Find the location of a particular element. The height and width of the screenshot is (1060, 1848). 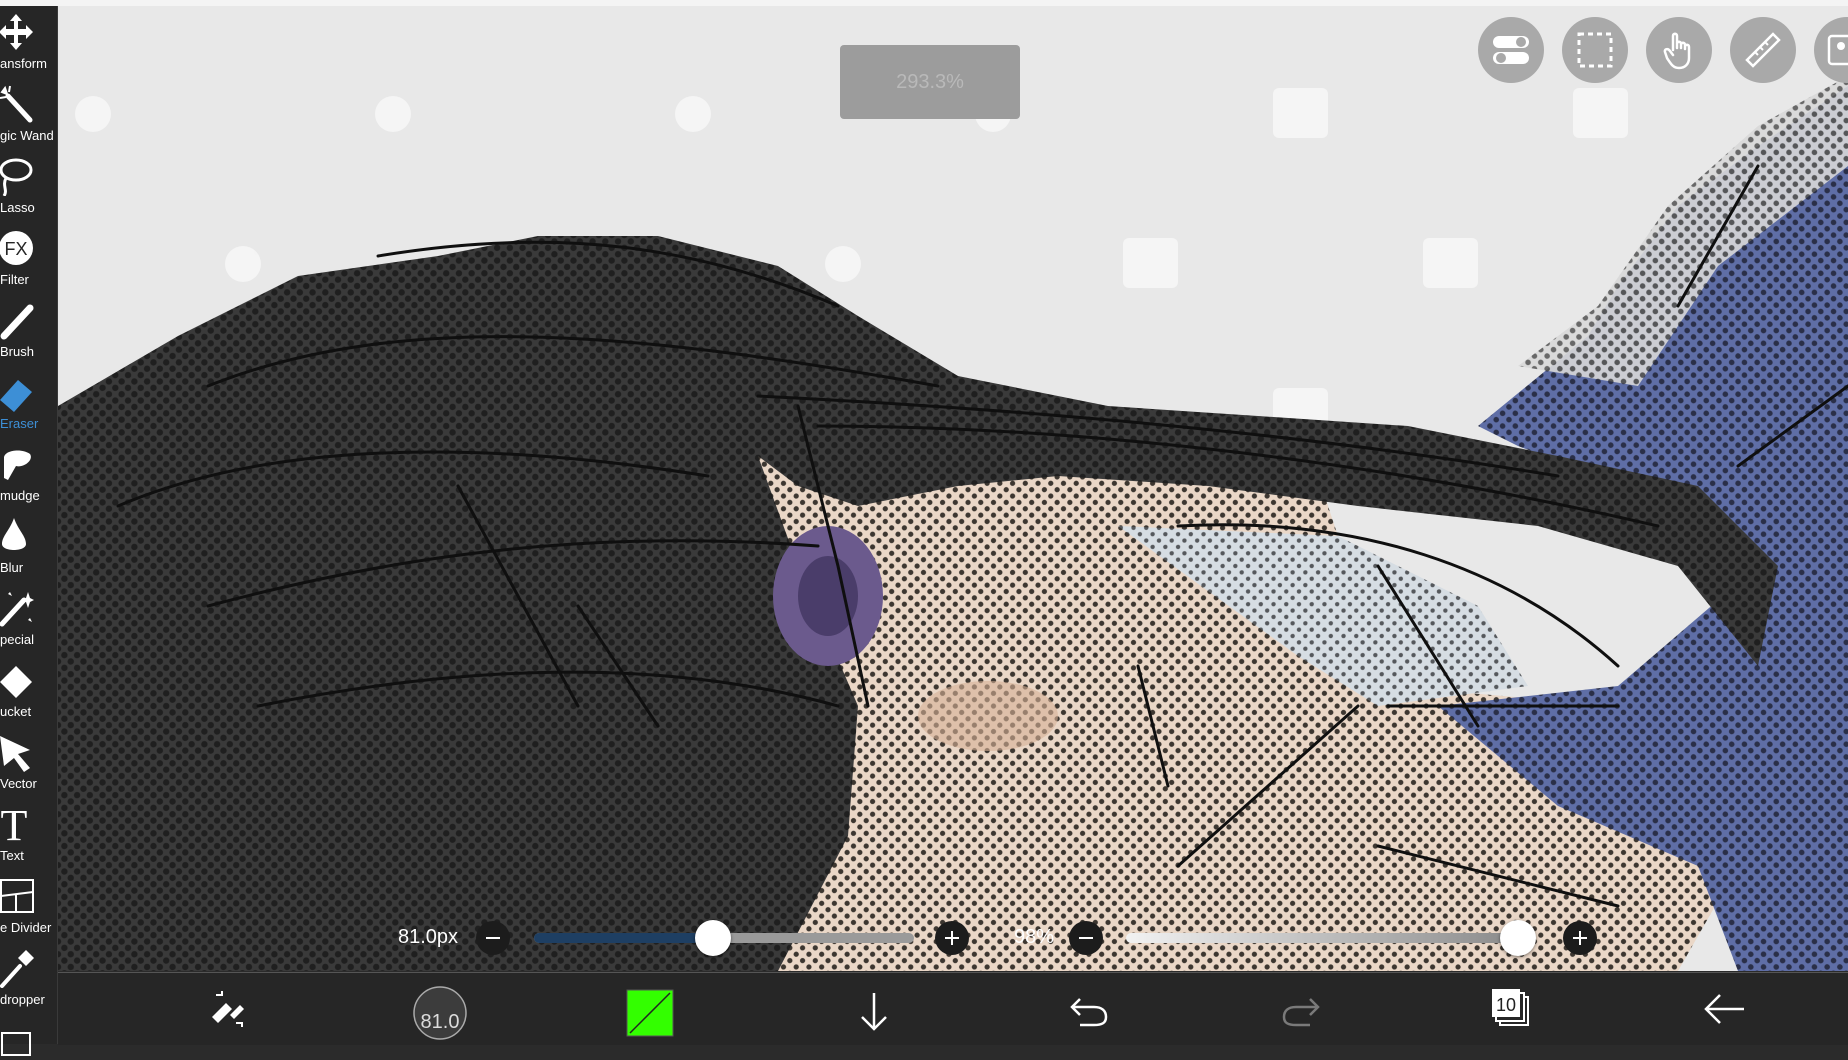

ruler-button is located at coordinates (1763, 50).